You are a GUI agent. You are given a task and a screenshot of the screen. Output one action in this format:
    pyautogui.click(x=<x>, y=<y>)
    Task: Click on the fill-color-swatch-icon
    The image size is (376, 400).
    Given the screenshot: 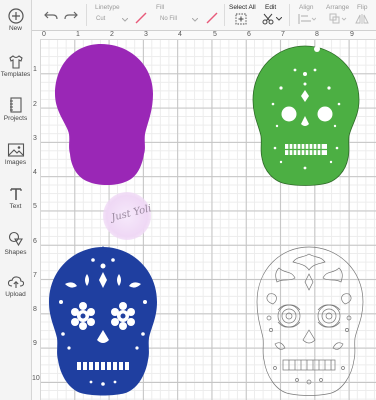 What is the action you would take?
    pyautogui.click(x=212, y=18)
    